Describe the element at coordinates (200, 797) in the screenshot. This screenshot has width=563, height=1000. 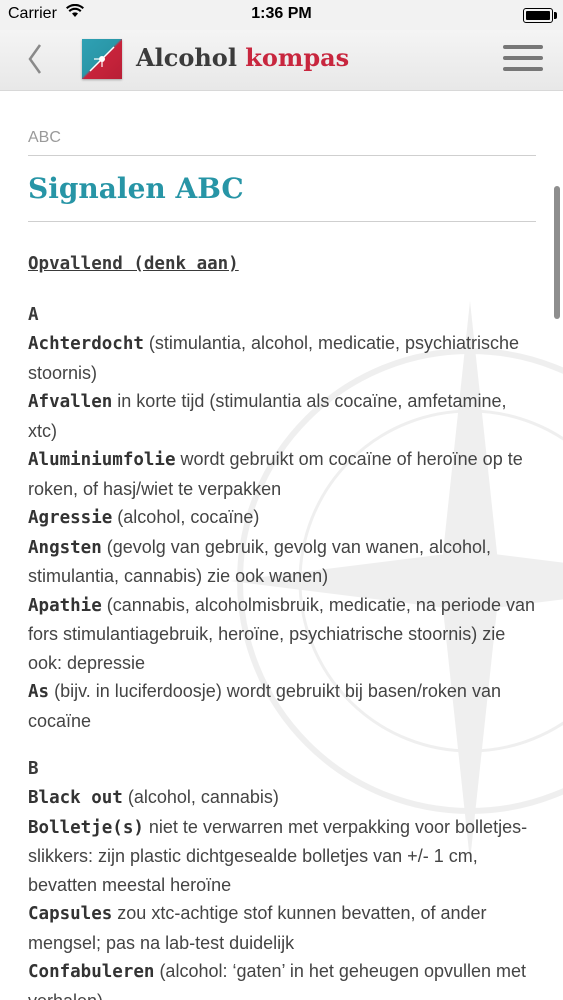
I see `entry-description: (alcohol, cannabis)` at that location.